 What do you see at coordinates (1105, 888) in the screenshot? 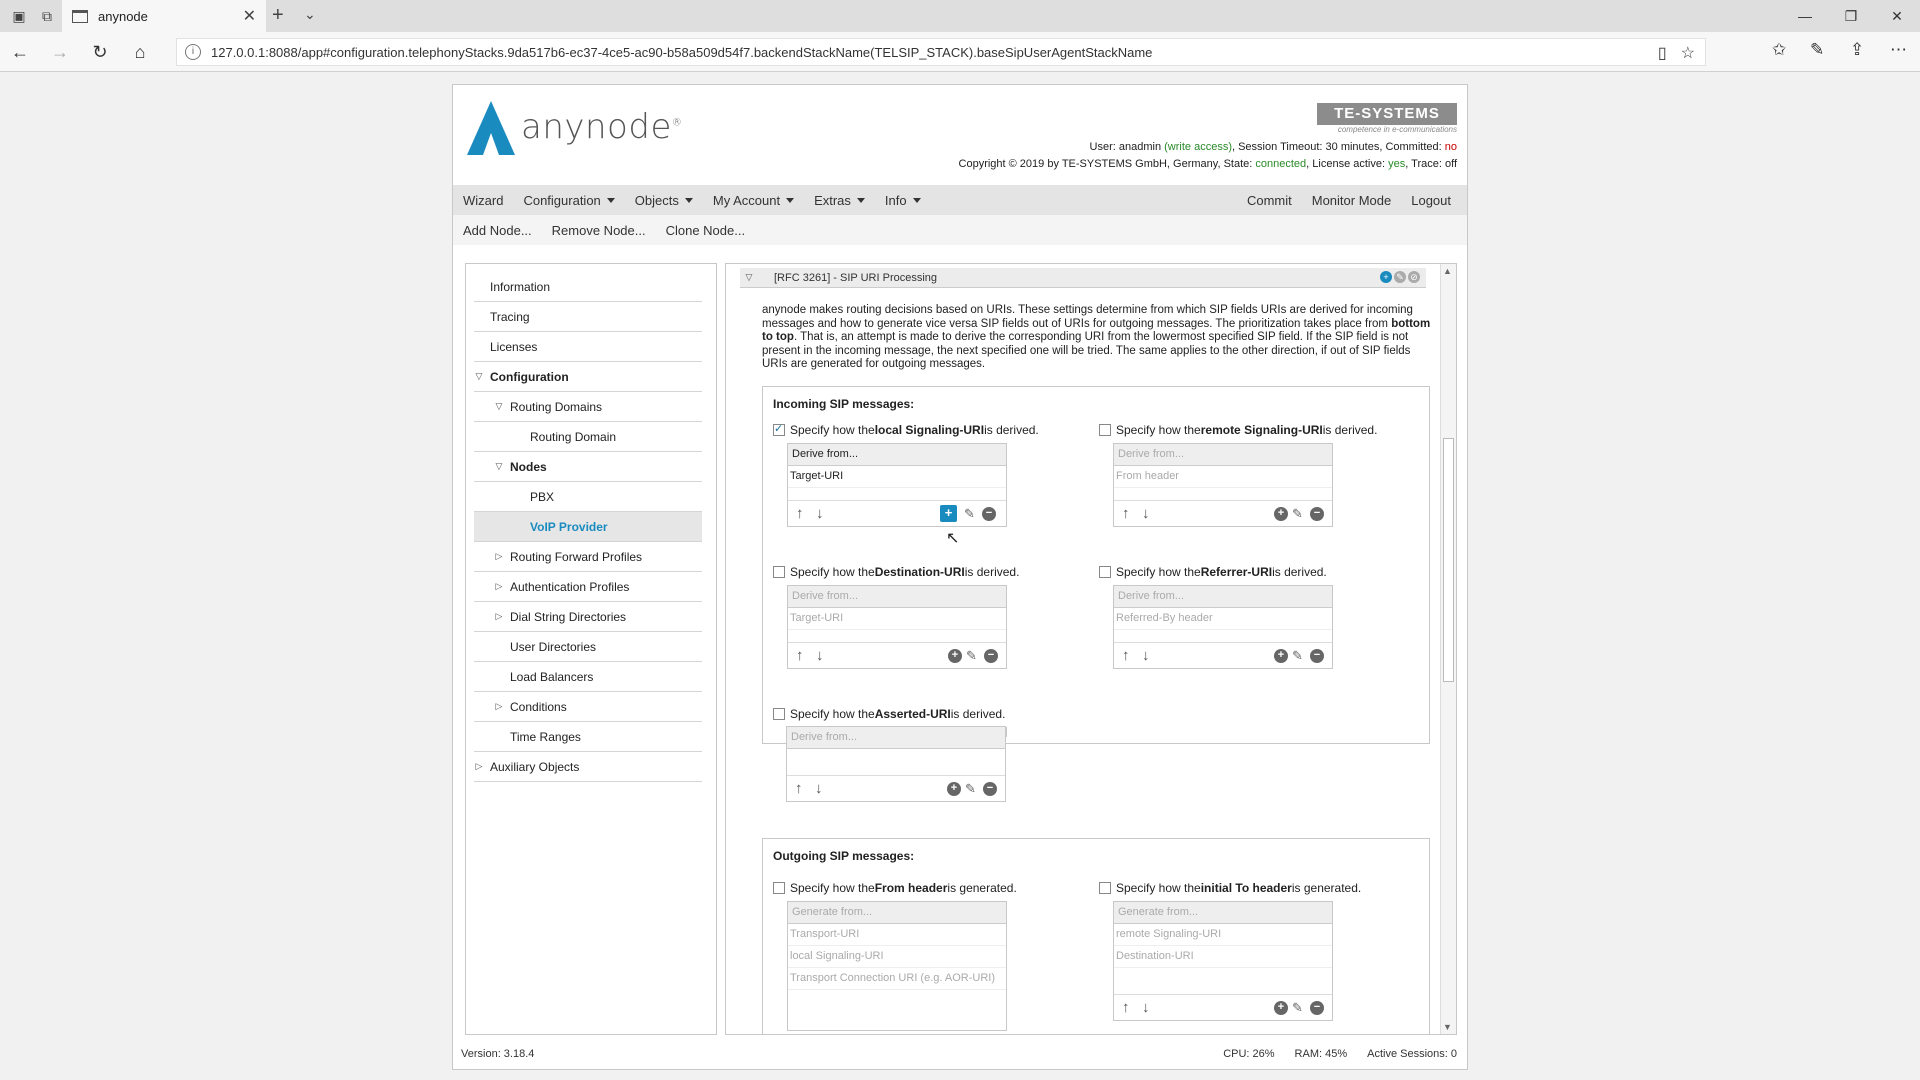
I see `to-header-checkbox` at bounding box center [1105, 888].